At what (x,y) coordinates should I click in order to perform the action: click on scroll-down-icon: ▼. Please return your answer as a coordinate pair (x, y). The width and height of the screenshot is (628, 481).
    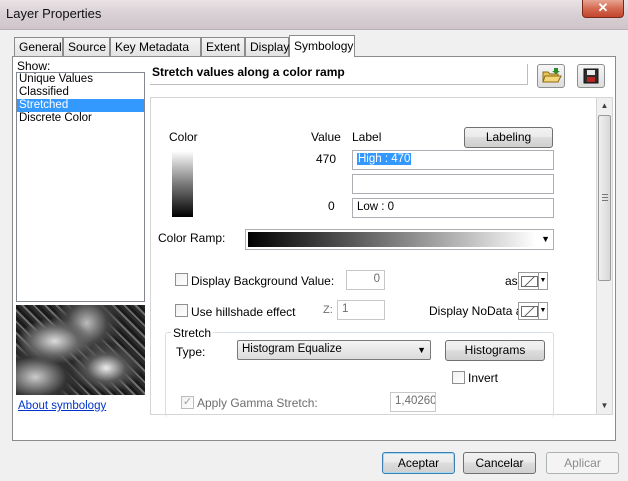
    Looking at the image, I should click on (604, 406).